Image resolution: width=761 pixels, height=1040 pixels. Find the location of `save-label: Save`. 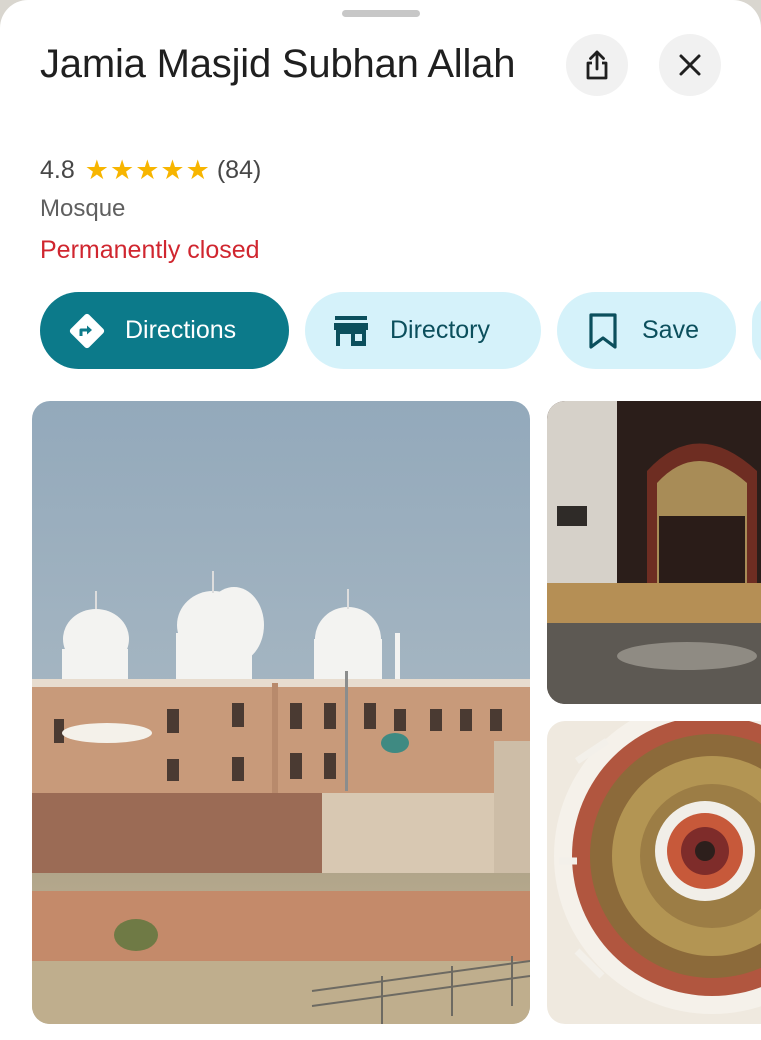

save-label: Save is located at coordinates (670, 330).